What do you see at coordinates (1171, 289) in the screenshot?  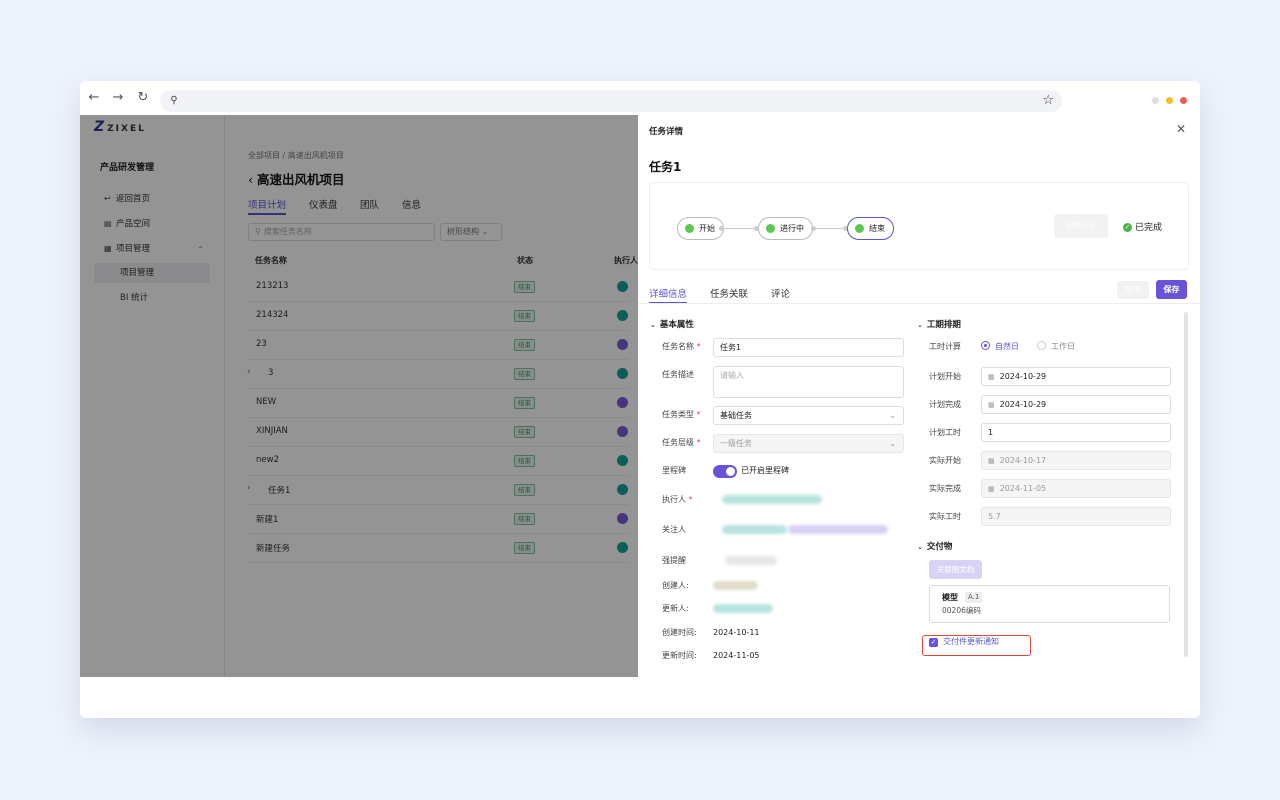 I see `save-button: 保存` at bounding box center [1171, 289].